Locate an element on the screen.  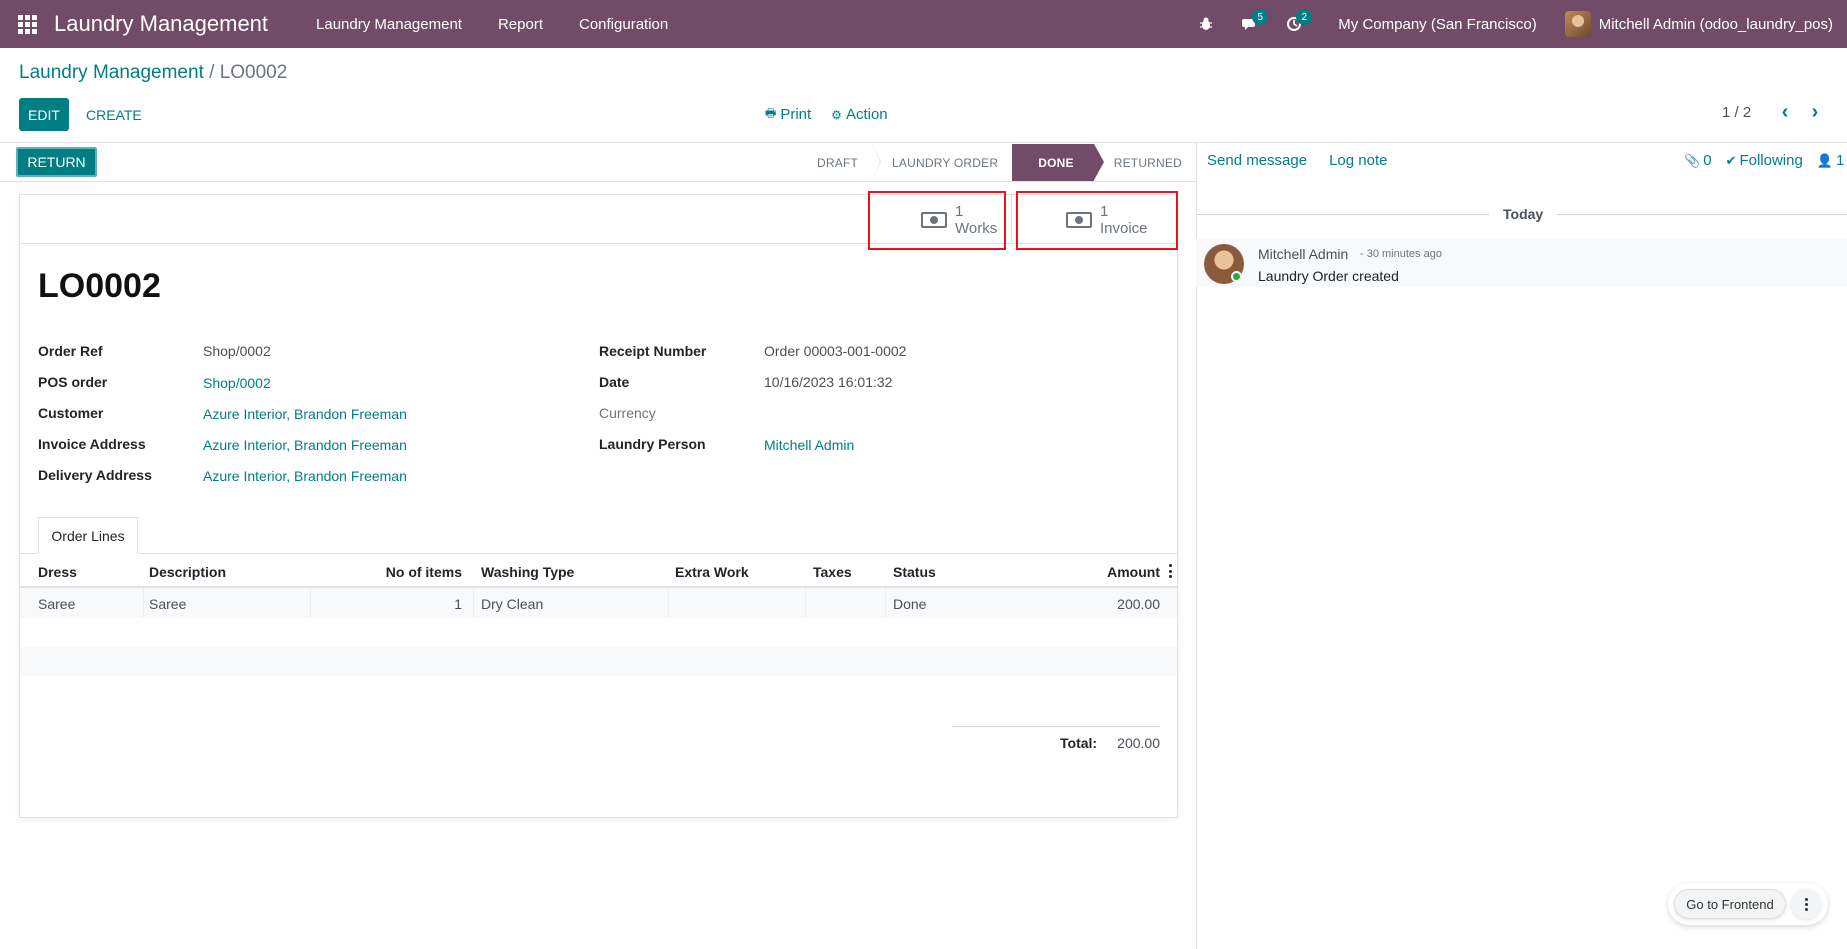
attachments-count: 0 is located at coordinates (1707, 160).